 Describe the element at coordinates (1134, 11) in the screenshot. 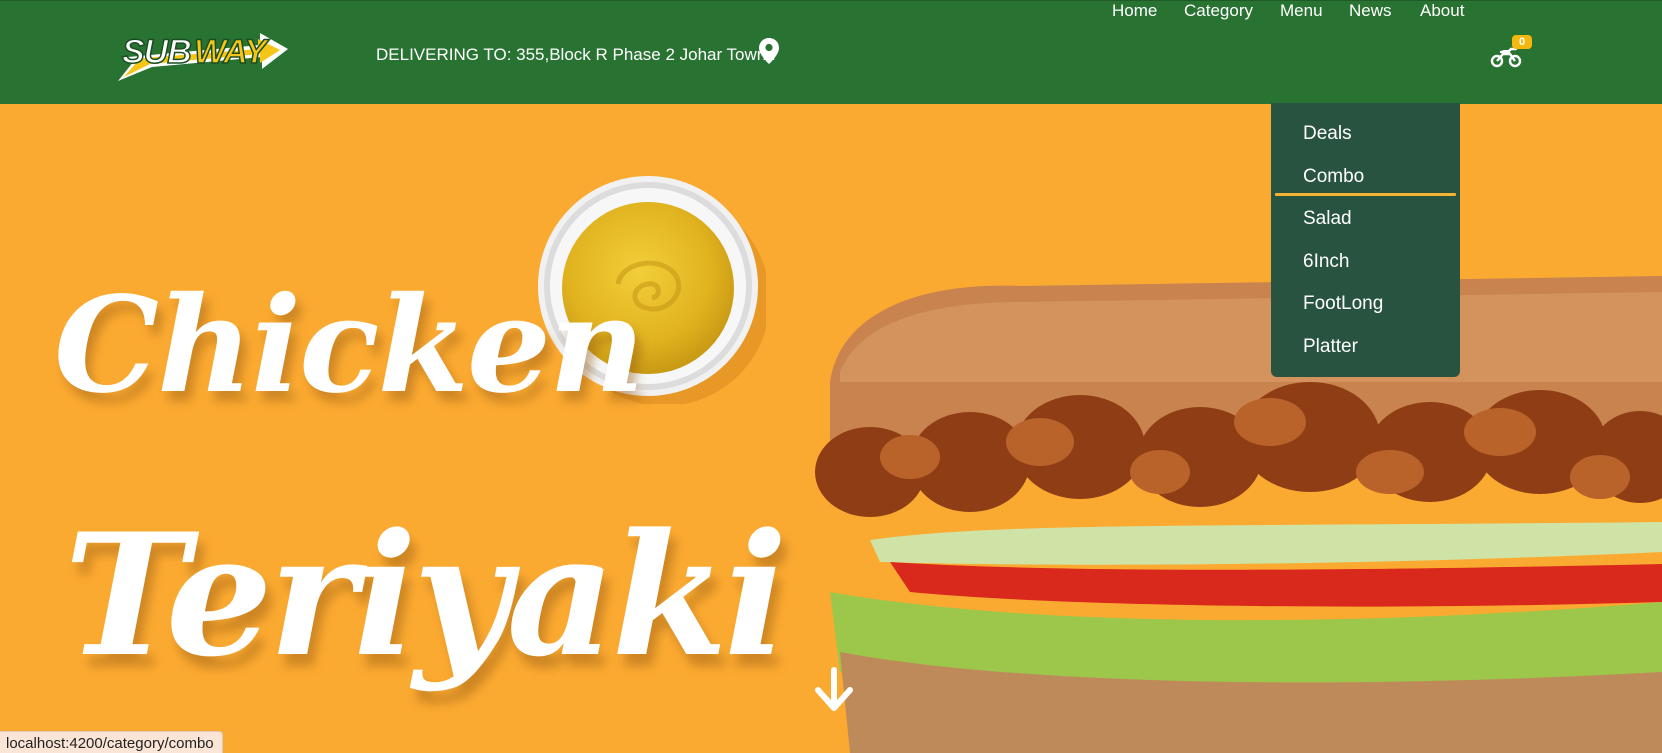

I see `nav-home: Home` at that location.